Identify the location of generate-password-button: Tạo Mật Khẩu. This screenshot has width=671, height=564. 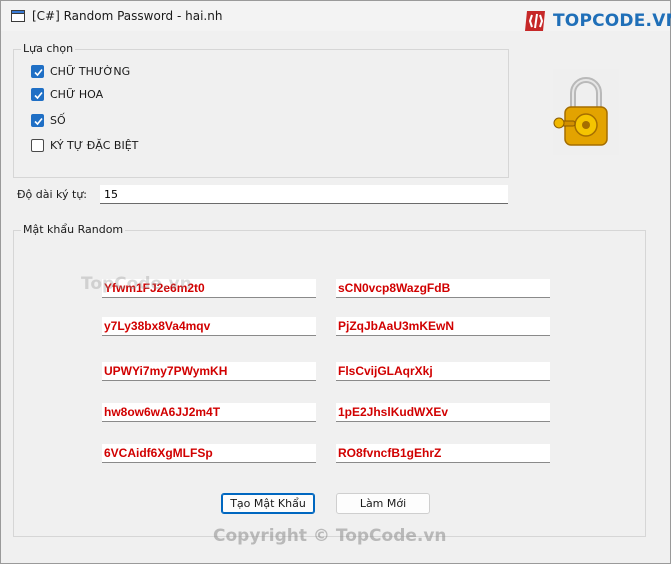
(268, 503).